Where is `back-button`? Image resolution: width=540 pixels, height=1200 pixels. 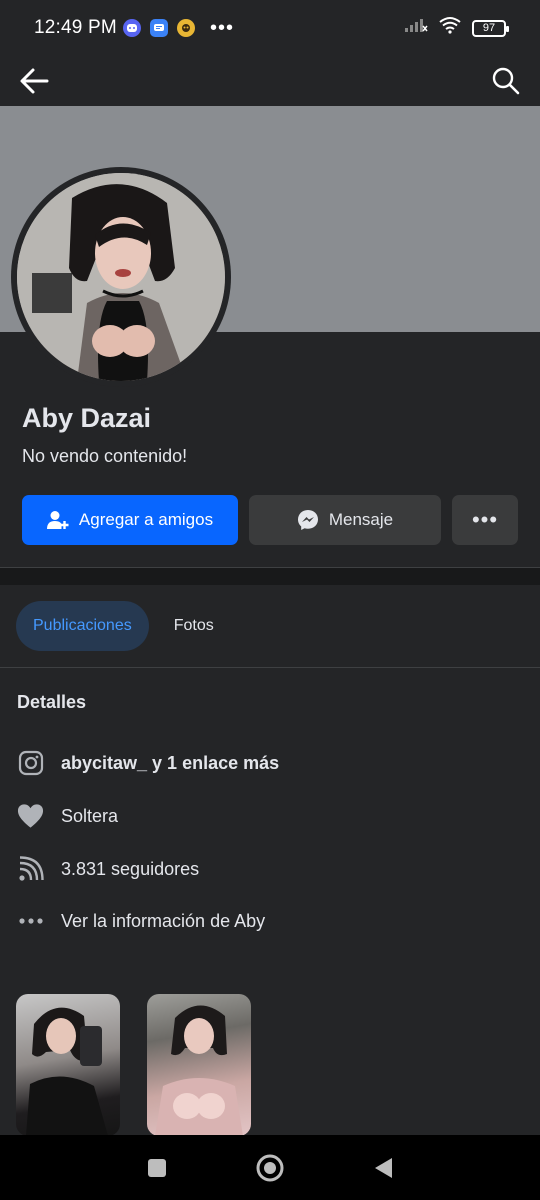
back-button is located at coordinates (34, 81).